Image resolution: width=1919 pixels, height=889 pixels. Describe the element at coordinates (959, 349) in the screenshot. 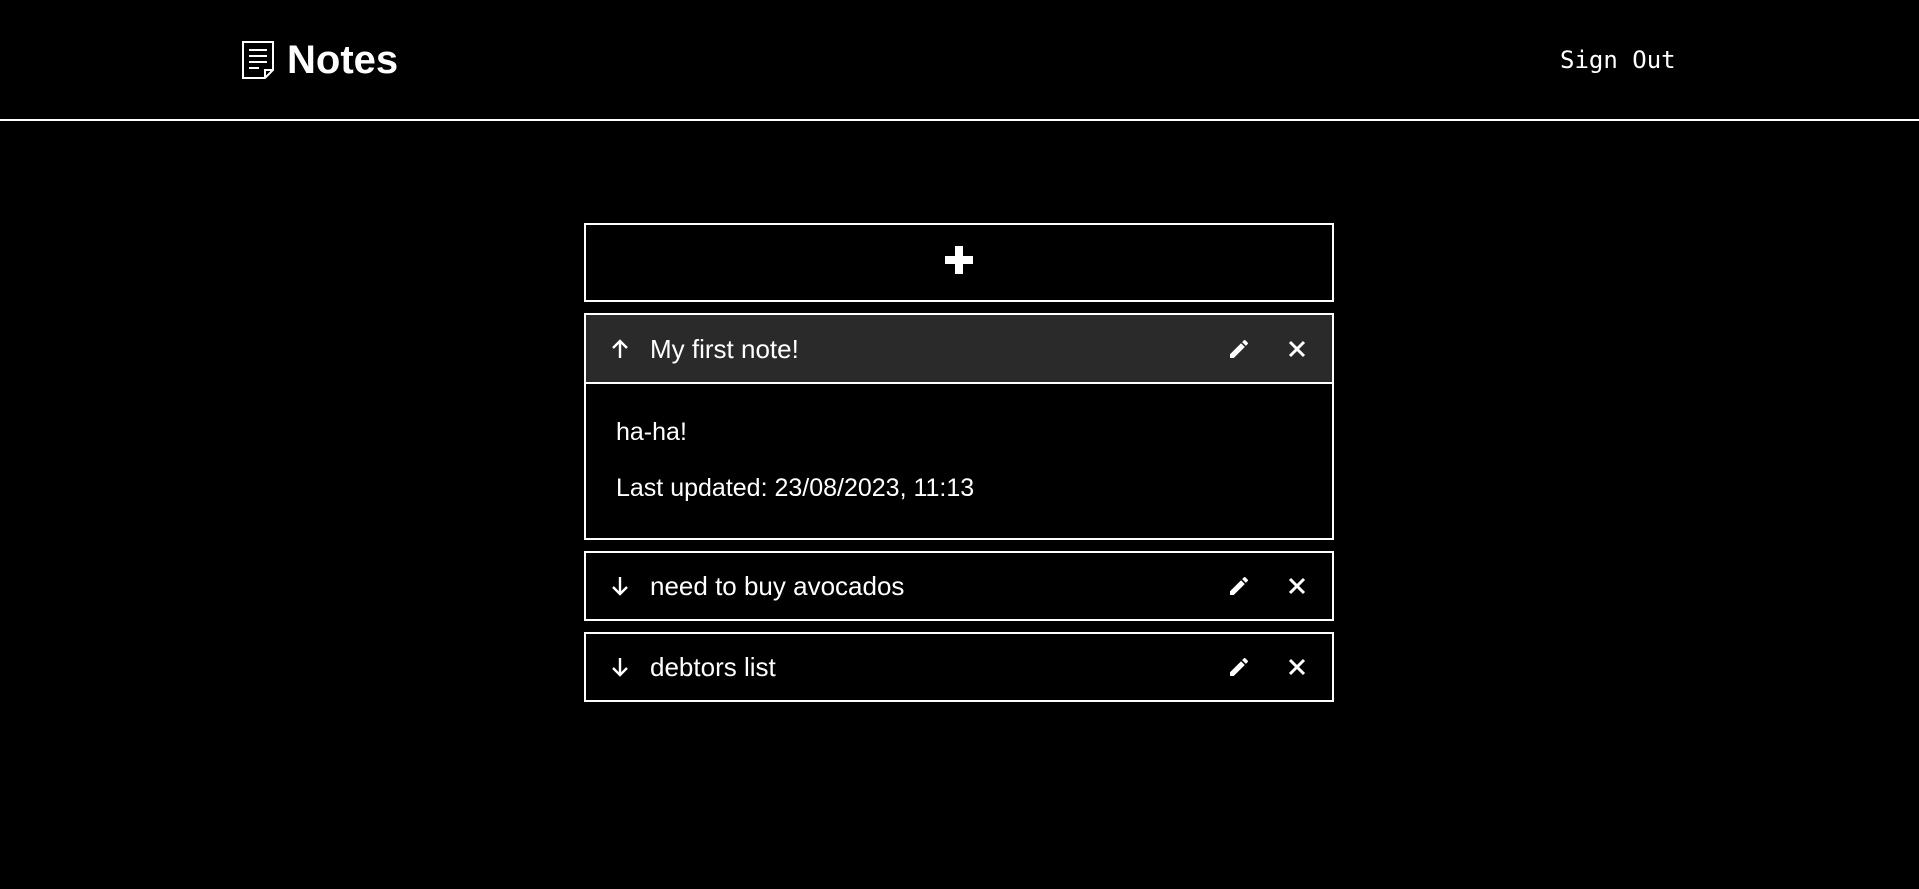

I see `note-header: My first note!` at that location.